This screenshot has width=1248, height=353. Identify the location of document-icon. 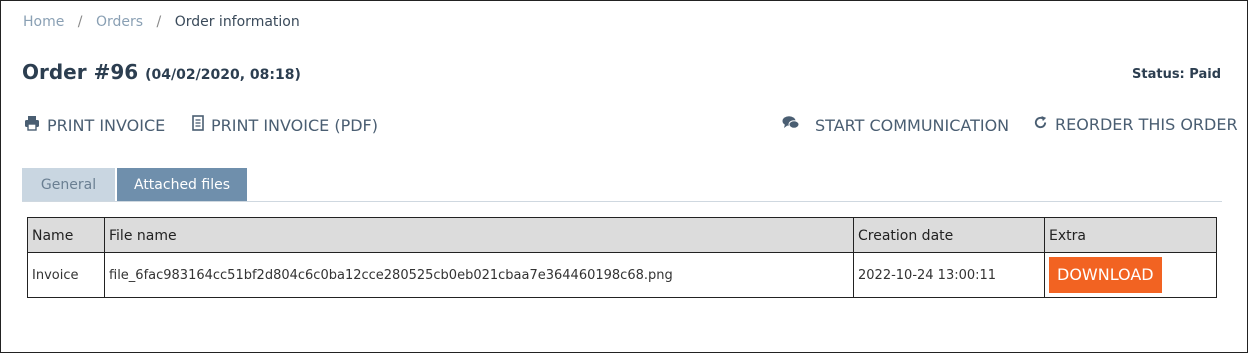
(201, 125).